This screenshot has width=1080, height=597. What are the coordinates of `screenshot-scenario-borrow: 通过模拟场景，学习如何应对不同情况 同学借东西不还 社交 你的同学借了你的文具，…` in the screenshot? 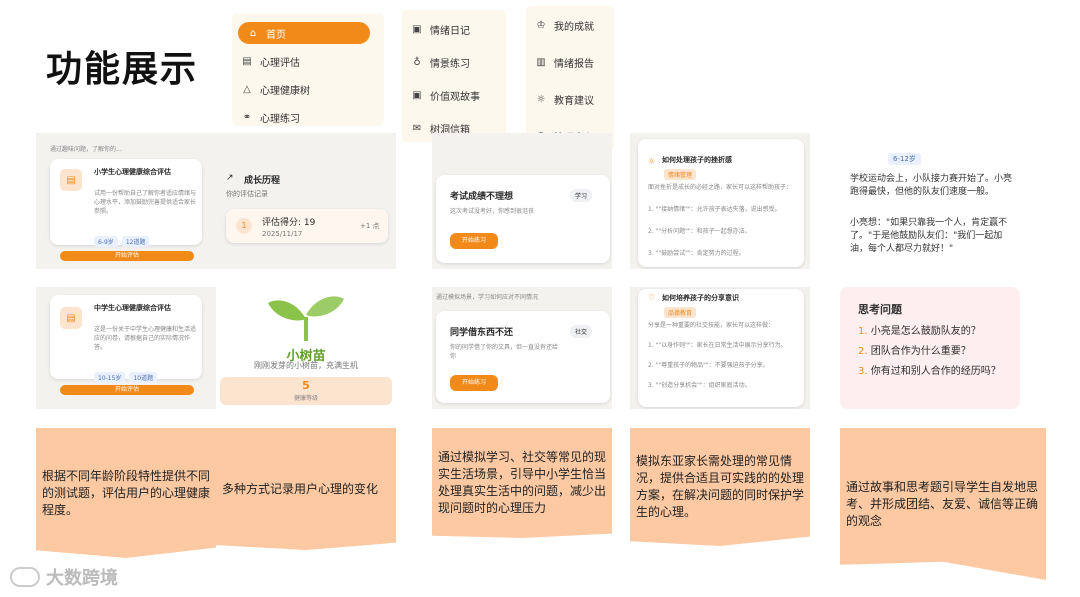 It's located at (522, 348).